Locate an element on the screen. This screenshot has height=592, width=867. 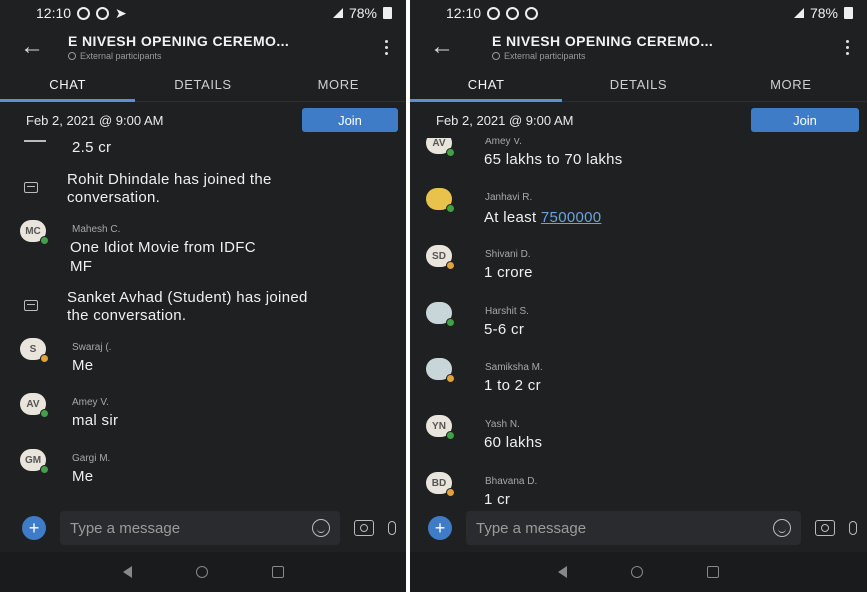
battery-icon is located at coordinates (848, 13).